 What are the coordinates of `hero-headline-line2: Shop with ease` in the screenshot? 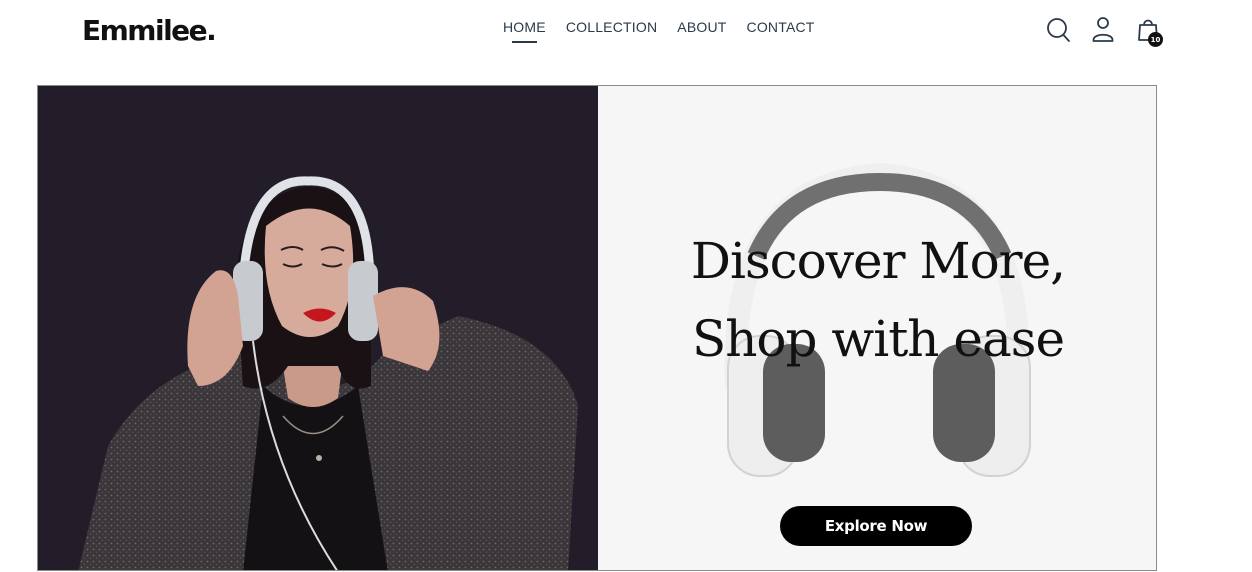 It's located at (878, 339).